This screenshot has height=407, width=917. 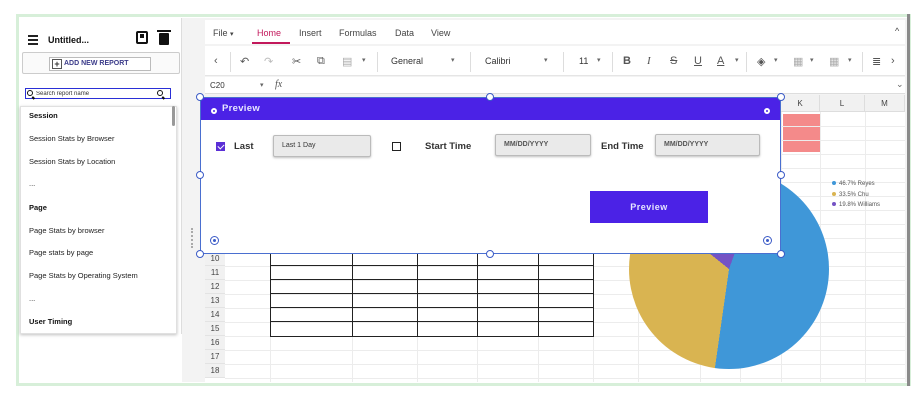 I want to click on plus-icon: +, so click(x=57, y=64).